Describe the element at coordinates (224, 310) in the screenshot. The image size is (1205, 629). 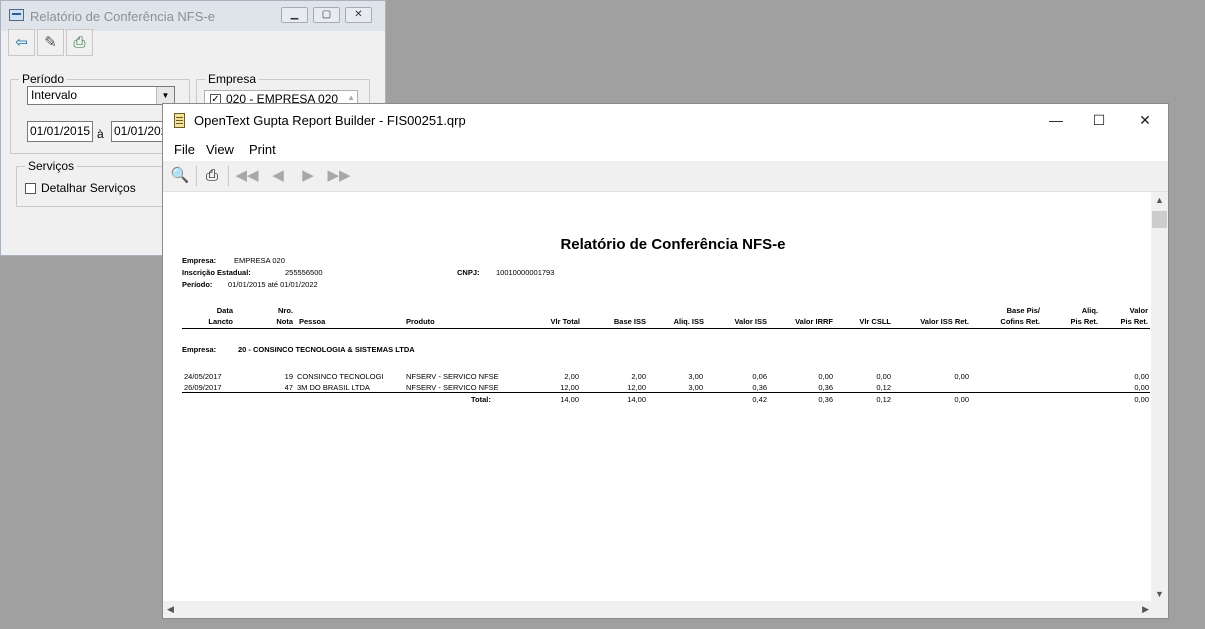
I see `header-data: Data` at that location.